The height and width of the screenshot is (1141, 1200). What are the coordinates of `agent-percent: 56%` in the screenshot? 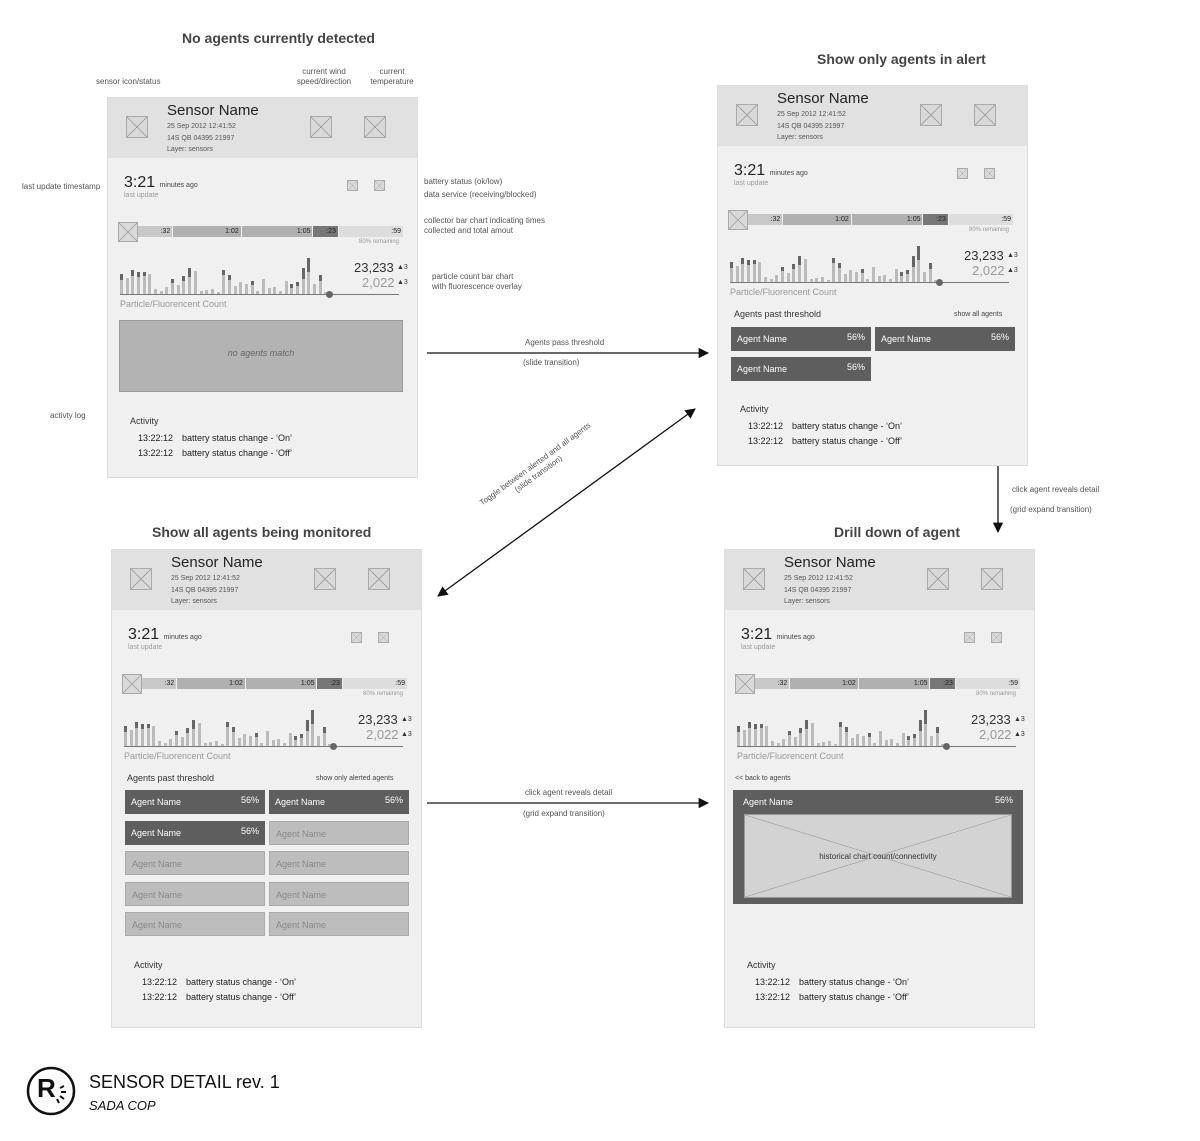 It's located at (855, 337).